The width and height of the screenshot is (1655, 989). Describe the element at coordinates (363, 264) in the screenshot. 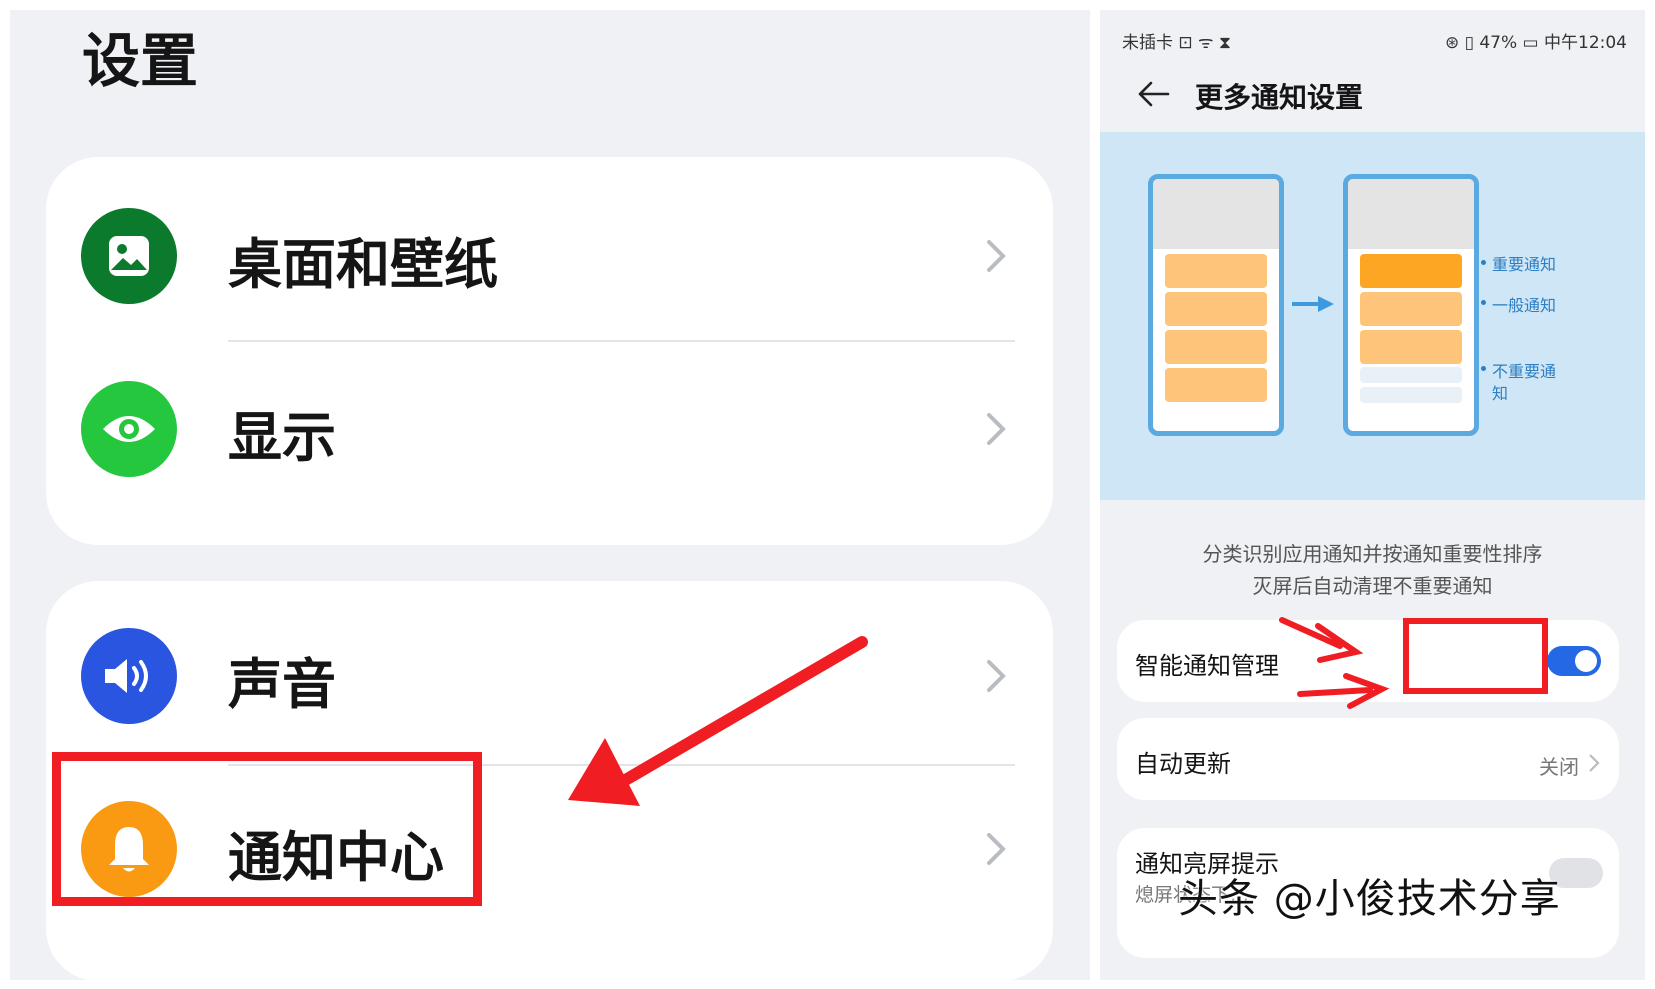

I see `settings-item-label: 桌面和壁纸` at that location.